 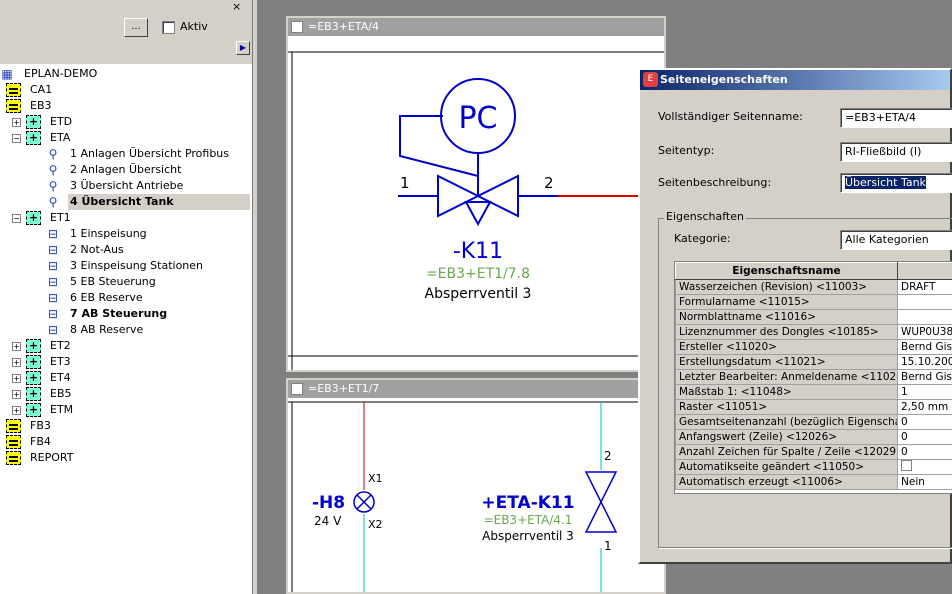 What do you see at coordinates (126, 314) in the screenshot?
I see `tree-item: ⊟ 7 AB Steuerung` at bounding box center [126, 314].